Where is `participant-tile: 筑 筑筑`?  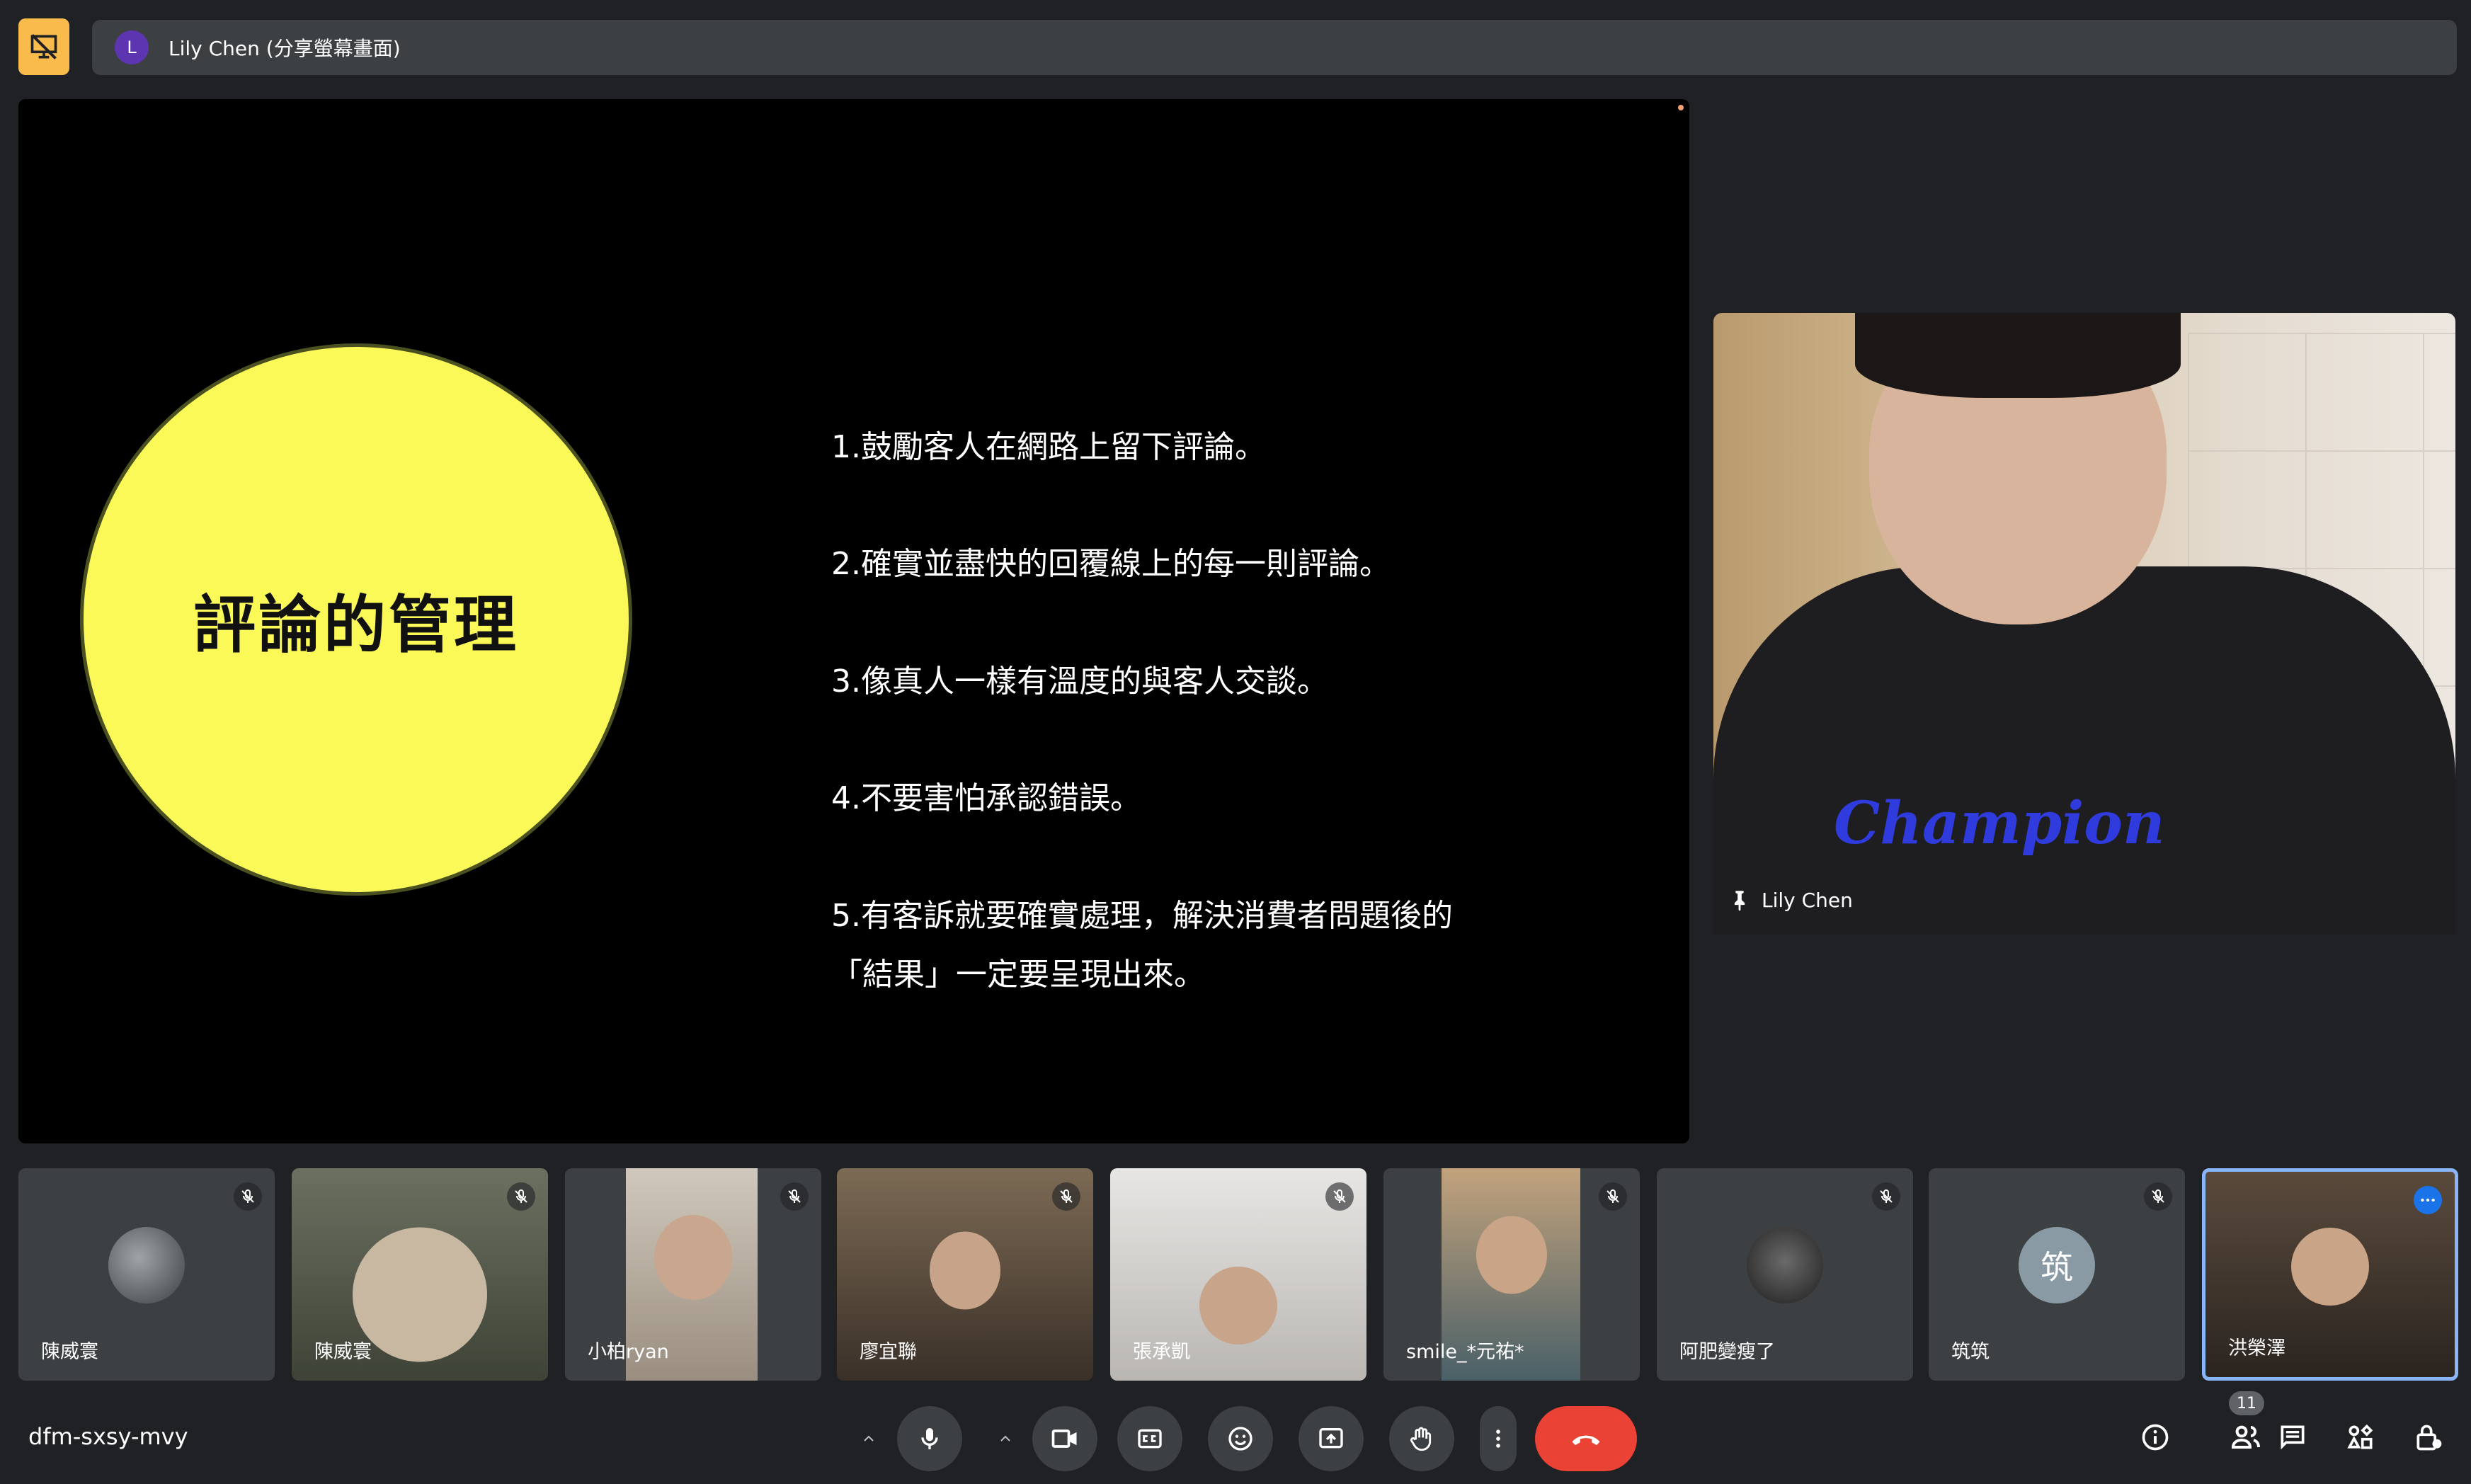 participant-tile: 筑 筑筑 is located at coordinates (2057, 1274).